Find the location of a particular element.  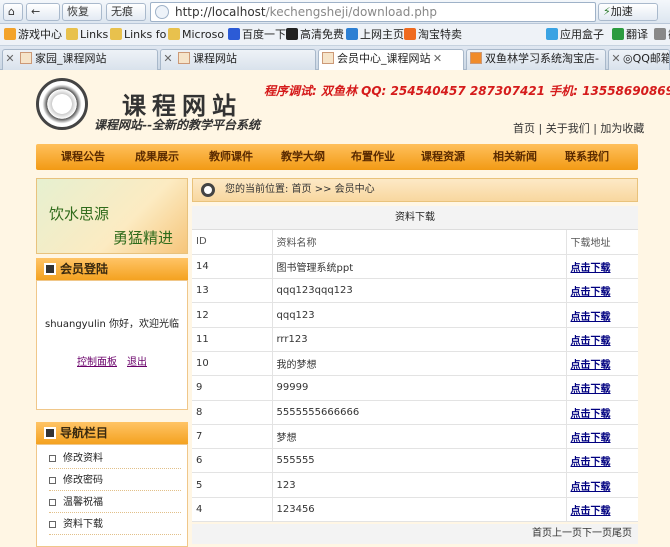

speed-button: ⚡加速 is located at coordinates (628, 12).